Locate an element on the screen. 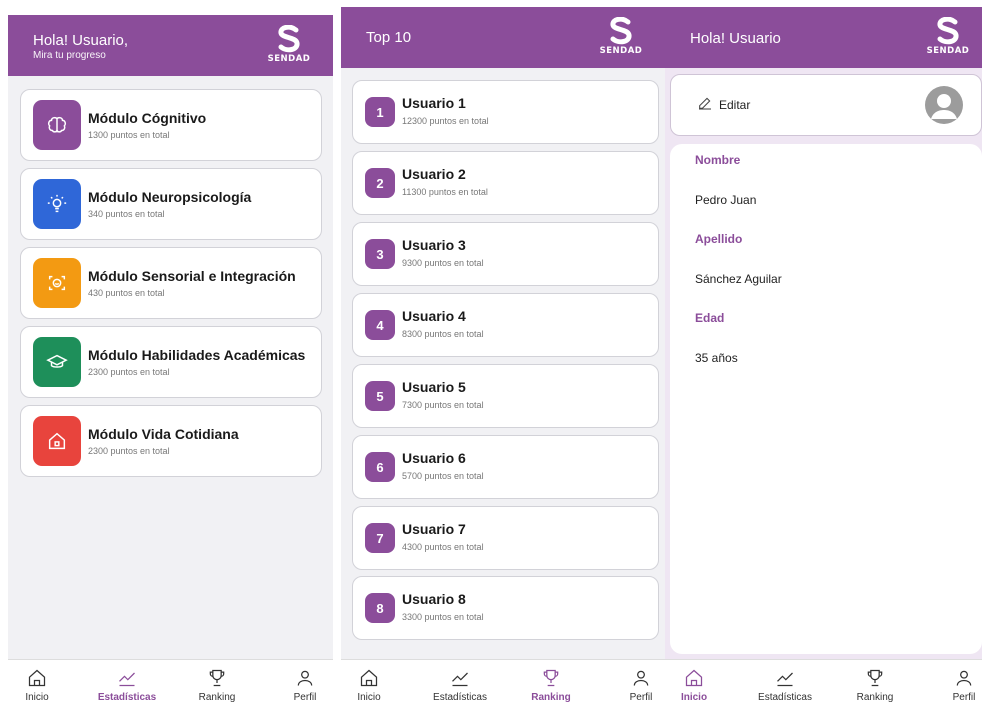 The image size is (982, 711). ranking-row: 4 Usuario 4 8300 puntos en total is located at coordinates (505, 325).